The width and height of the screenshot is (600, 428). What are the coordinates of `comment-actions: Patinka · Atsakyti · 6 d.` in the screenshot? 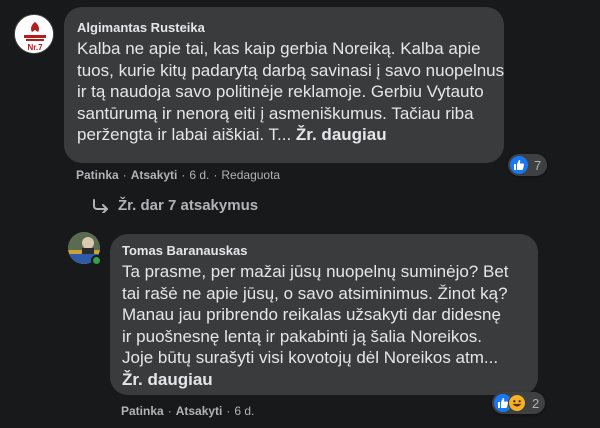 It's located at (187, 411).